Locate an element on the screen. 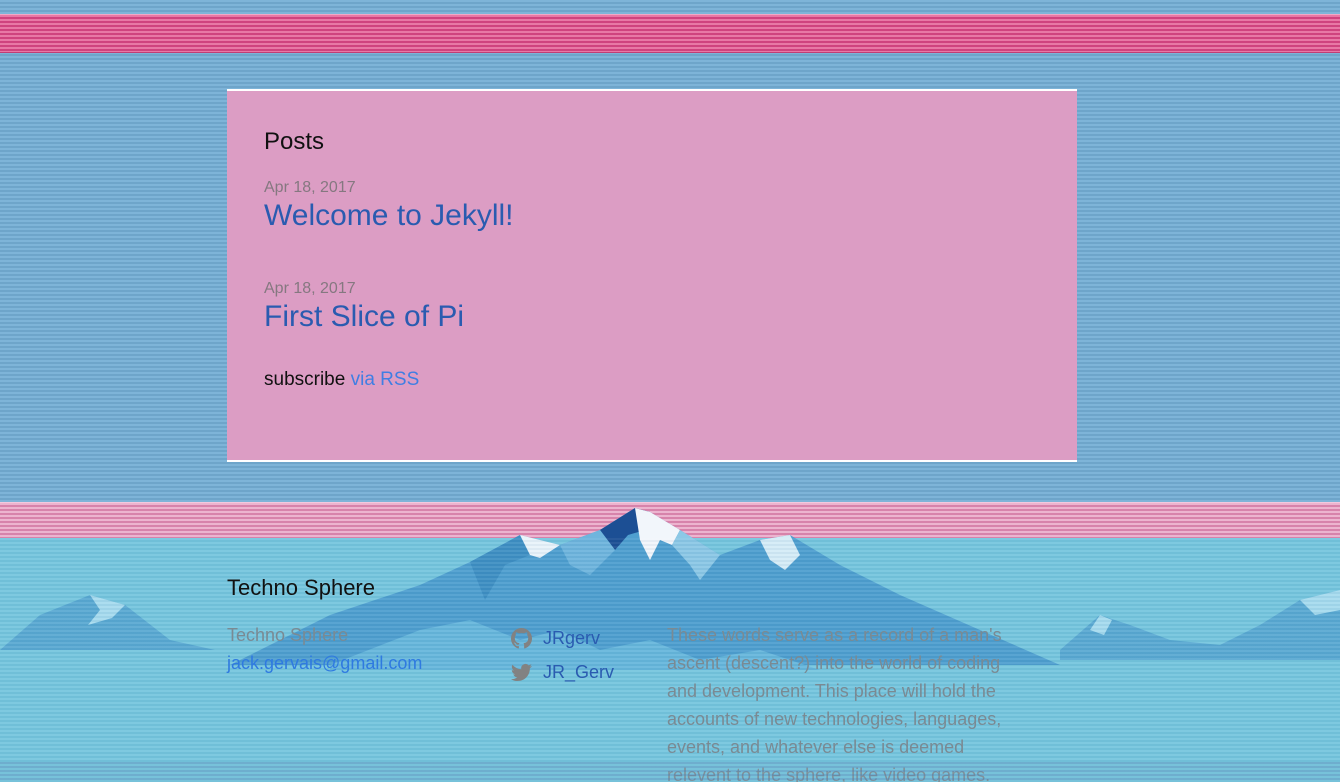  github-username: JRgerv is located at coordinates (572, 638).